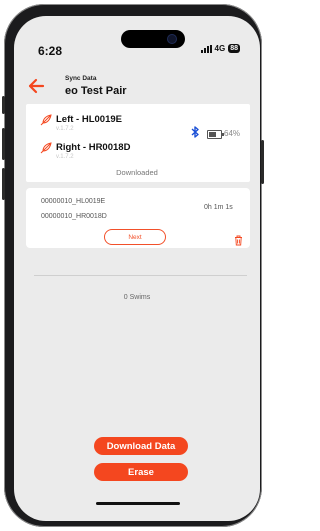 The width and height of the screenshot is (320, 531). Describe the element at coordinates (262, 162) in the screenshot. I see `power-button` at that location.